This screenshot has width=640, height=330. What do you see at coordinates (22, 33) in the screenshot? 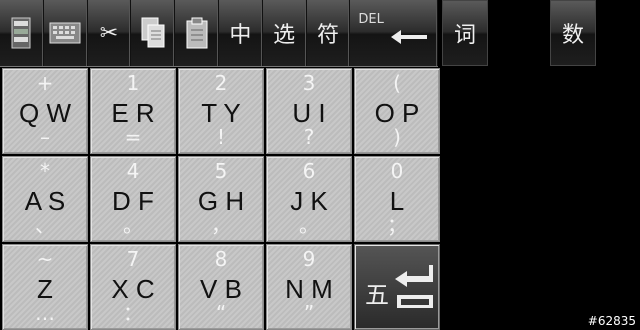
I see `select-all-icon` at bounding box center [22, 33].